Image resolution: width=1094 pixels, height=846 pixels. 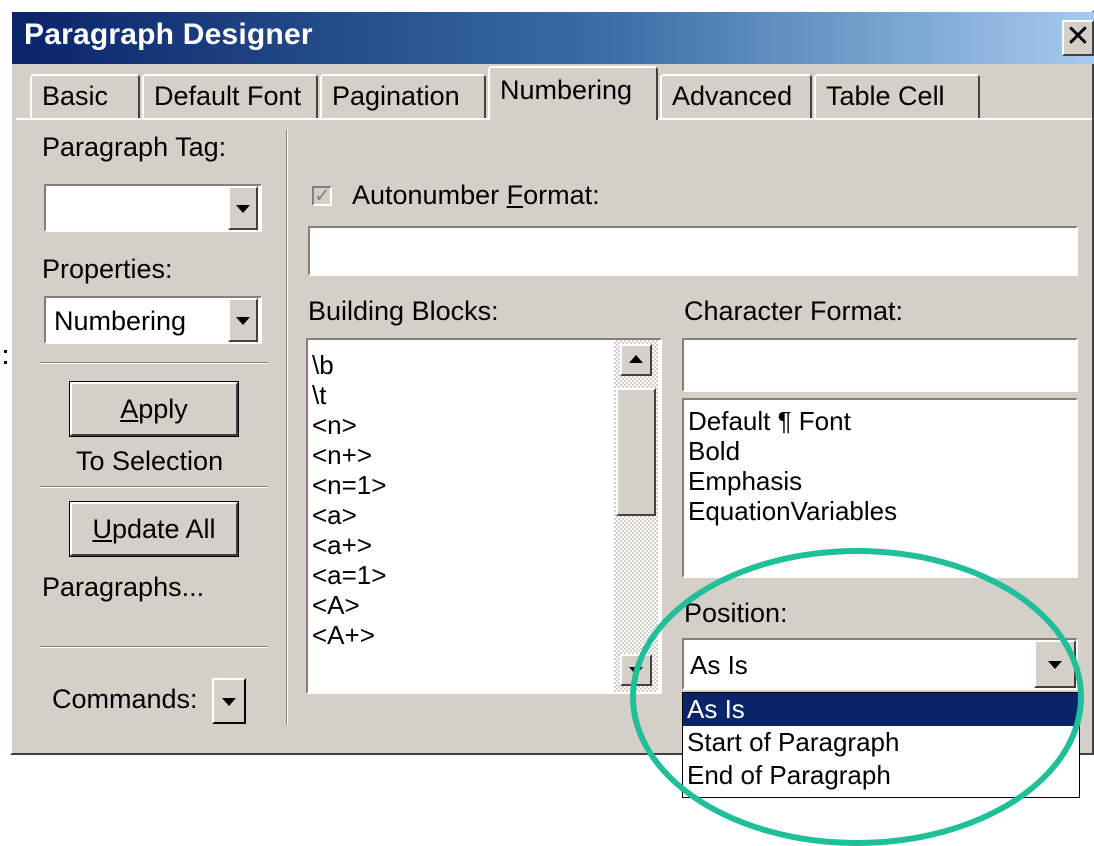 What do you see at coordinates (792, 511) in the screenshot?
I see `list-item: EquationVariables` at bounding box center [792, 511].